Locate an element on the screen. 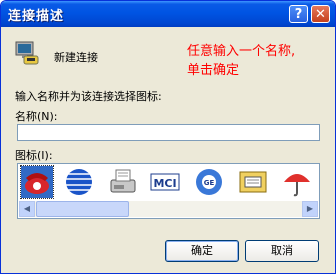 Image resolution: width=336 pixels, height=274 pixels. cancel-button: 取消 is located at coordinates (282, 251).